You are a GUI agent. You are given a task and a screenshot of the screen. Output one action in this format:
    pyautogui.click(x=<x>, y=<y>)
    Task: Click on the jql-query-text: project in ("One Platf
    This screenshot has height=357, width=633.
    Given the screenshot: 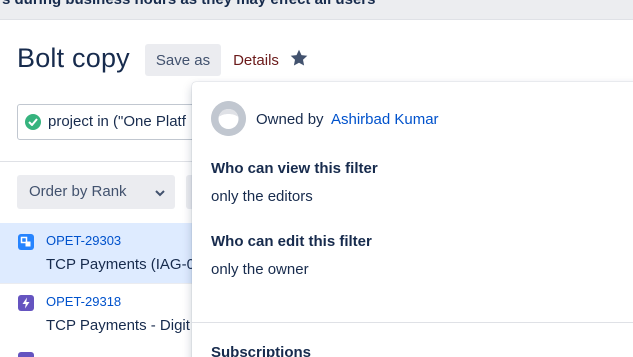 What is the action you would take?
    pyautogui.click(x=117, y=121)
    